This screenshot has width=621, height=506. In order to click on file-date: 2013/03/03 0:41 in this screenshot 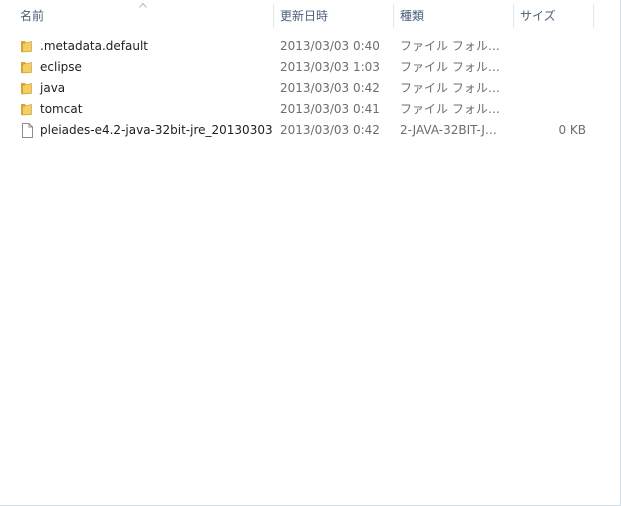, I will do `click(330, 109)`.